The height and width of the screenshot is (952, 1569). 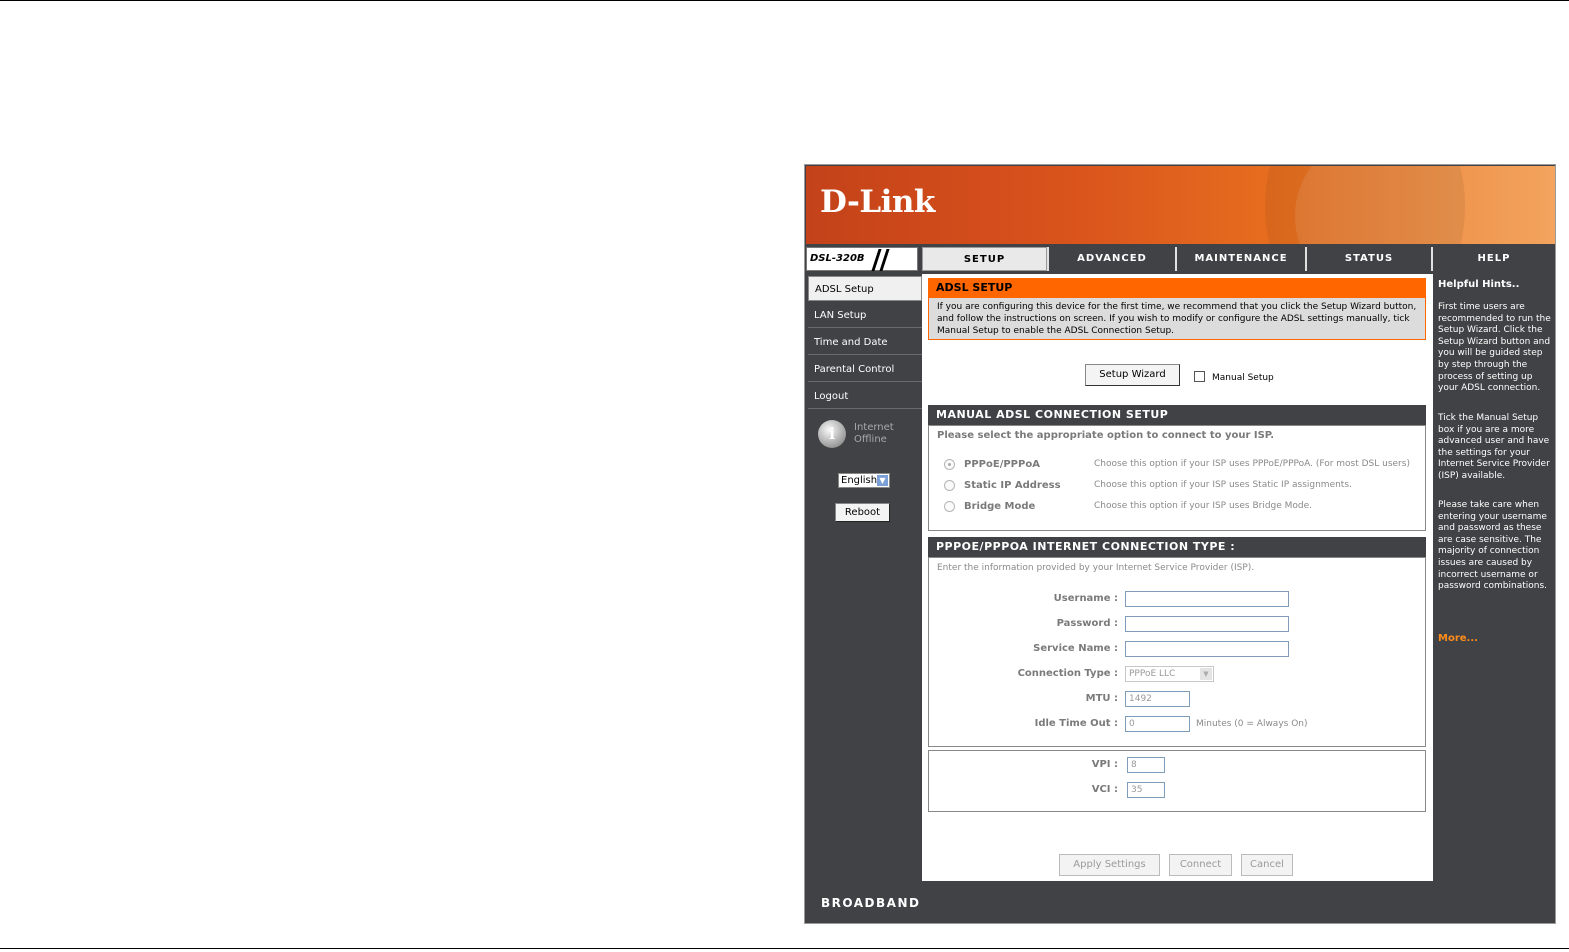 I want to click on sidebar-item-adsl-setup: ADSL Setup, so click(x=865, y=288).